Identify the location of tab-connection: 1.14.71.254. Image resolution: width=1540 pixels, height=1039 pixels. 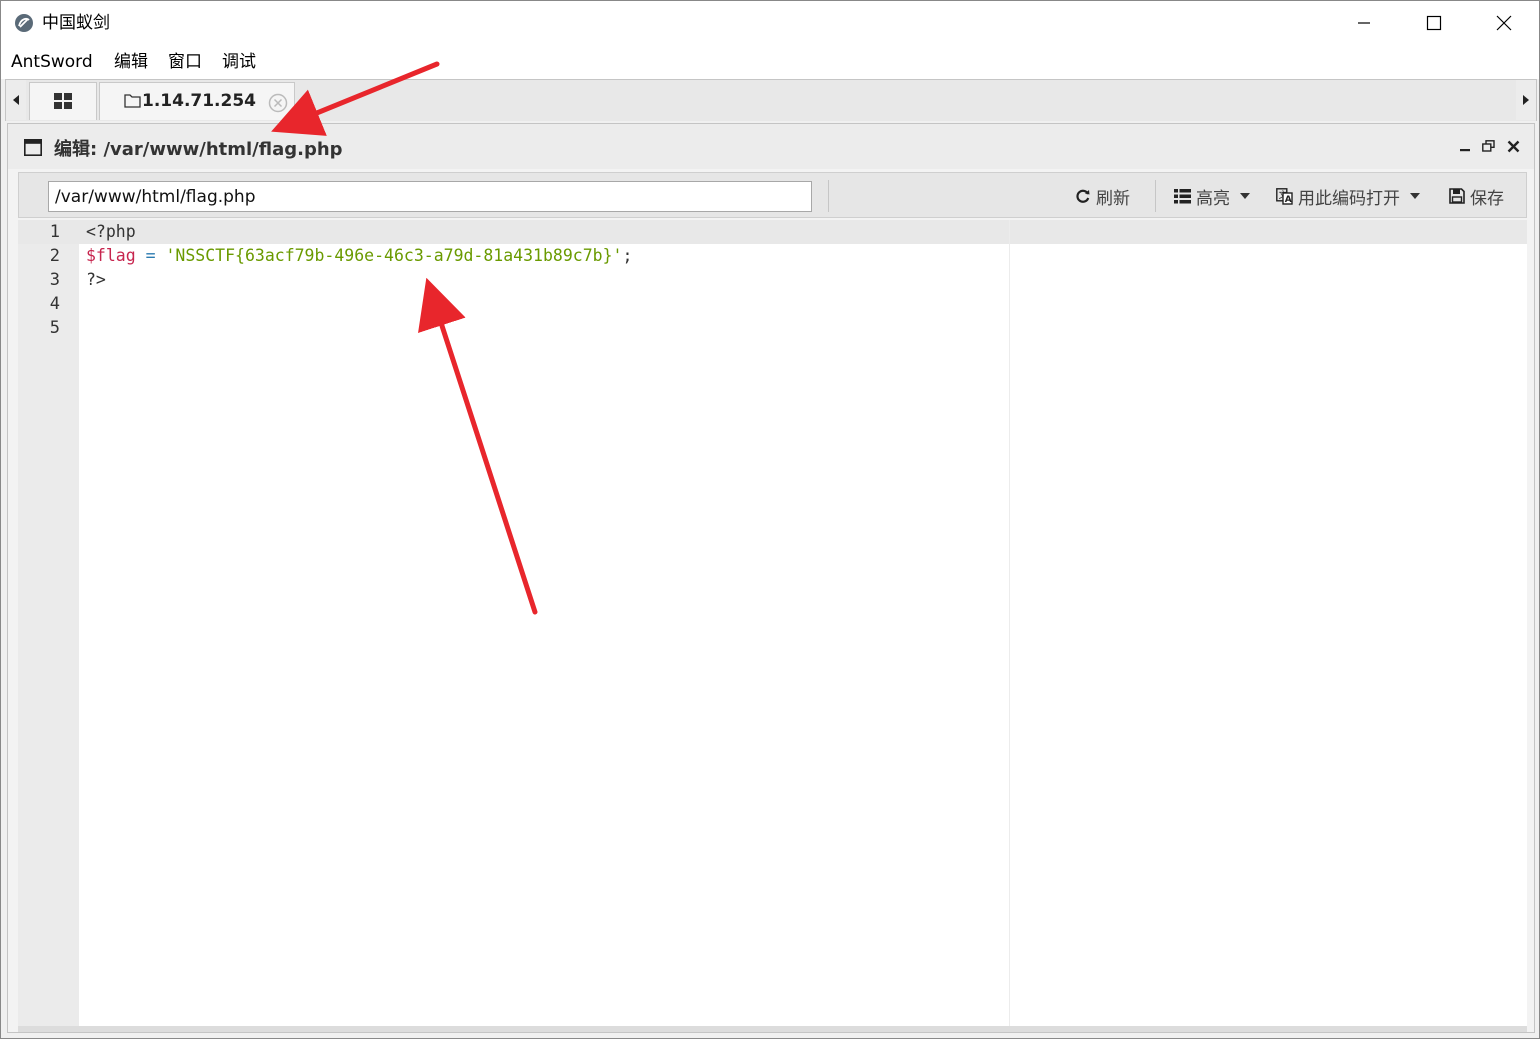
(197, 101).